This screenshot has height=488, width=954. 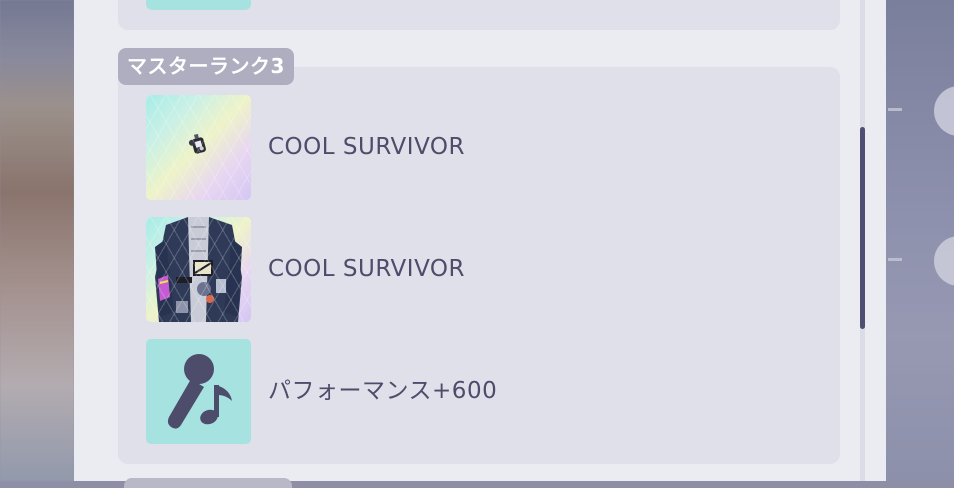 I want to click on microphone-note-icon, so click(x=199, y=391).